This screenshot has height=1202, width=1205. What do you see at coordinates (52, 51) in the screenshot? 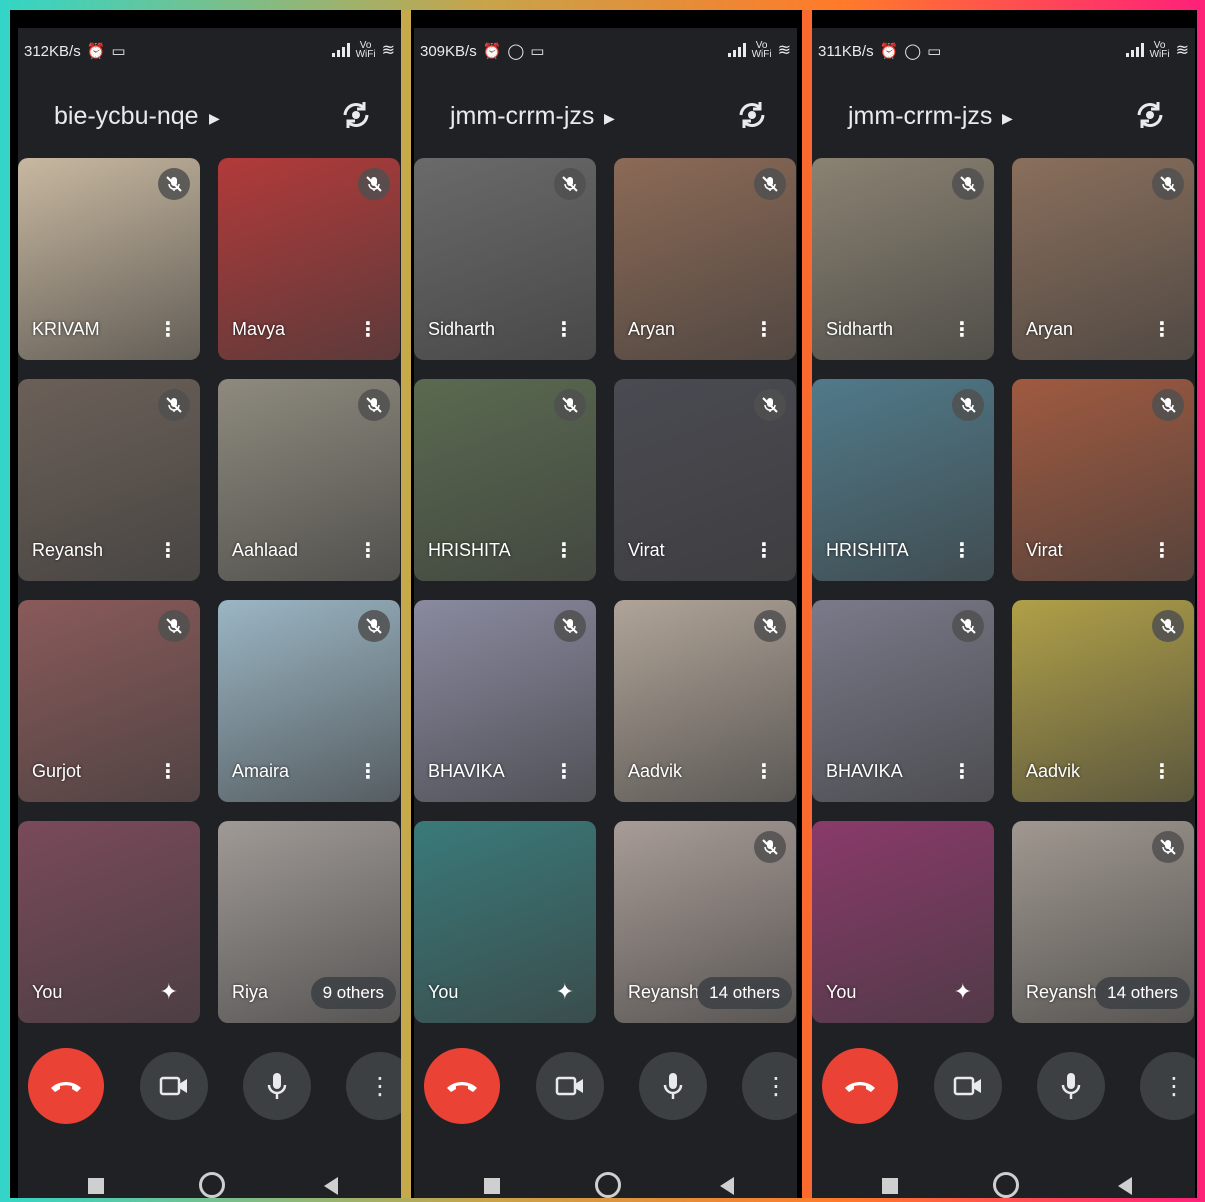
I see `network-speed: 312KB/s` at bounding box center [52, 51].